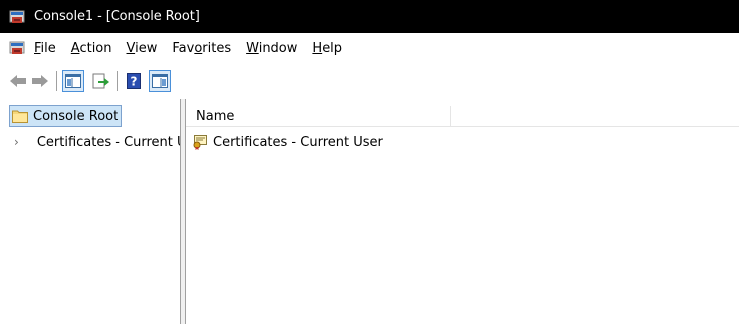  I want to click on tree-item-certificates-current-user: › Certificates - Current User, so click(97, 142).